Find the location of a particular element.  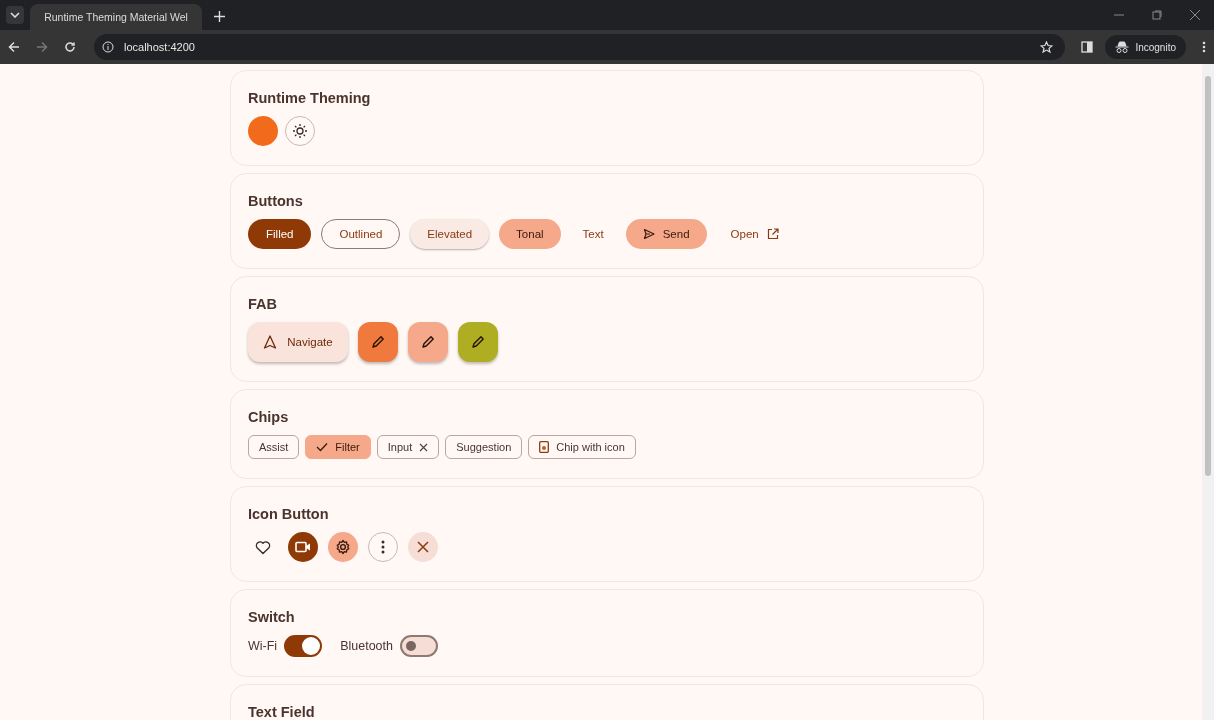

browser-tab: Runtime Theming Material Wel is located at coordinates (116, 17).